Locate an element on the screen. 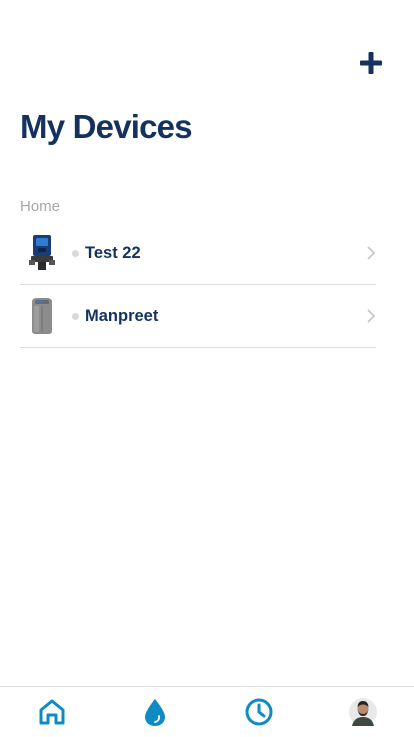  water-drop-icon is located at coordinates (155, 712).